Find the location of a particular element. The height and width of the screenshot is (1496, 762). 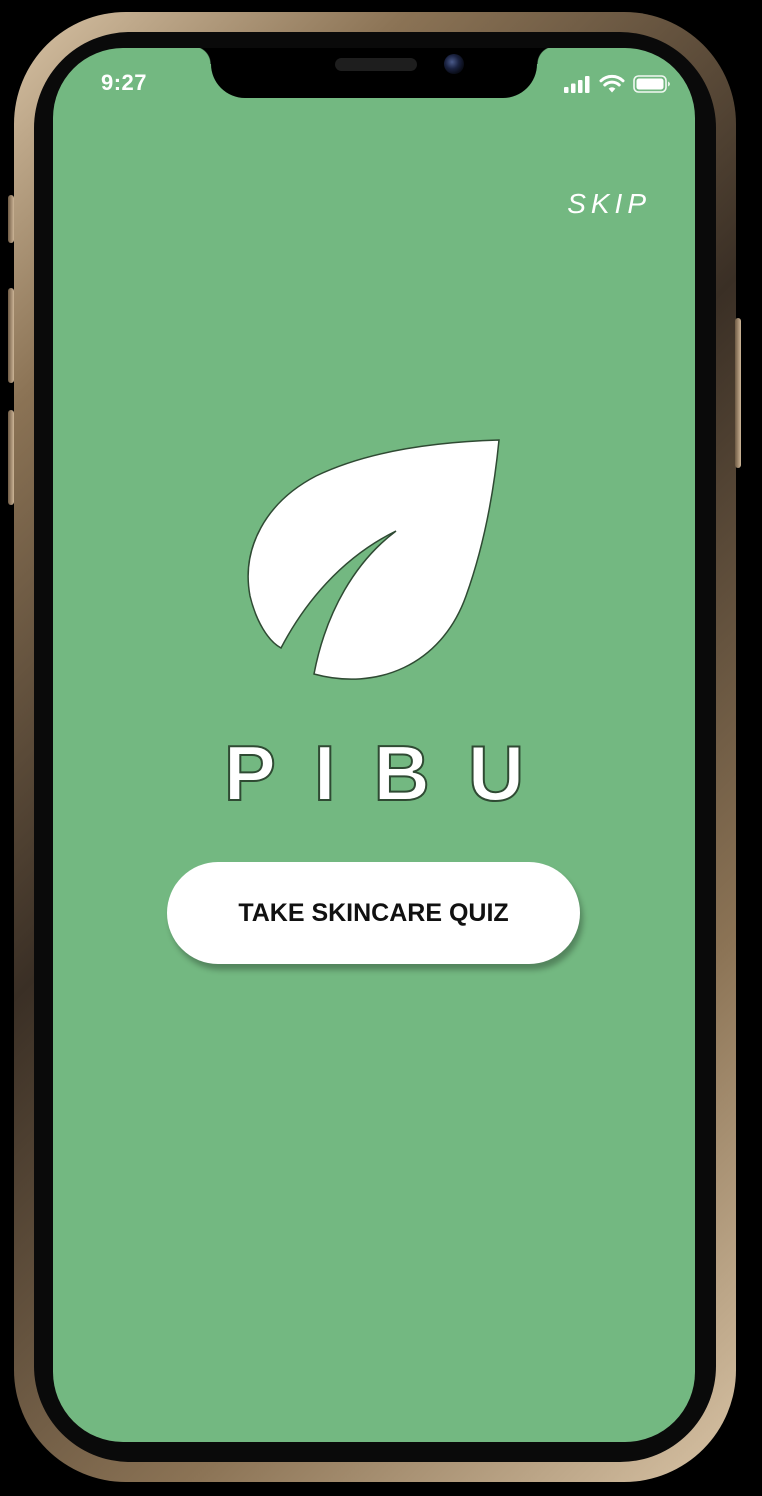

signal-icon is located at coordinates (577, 84).